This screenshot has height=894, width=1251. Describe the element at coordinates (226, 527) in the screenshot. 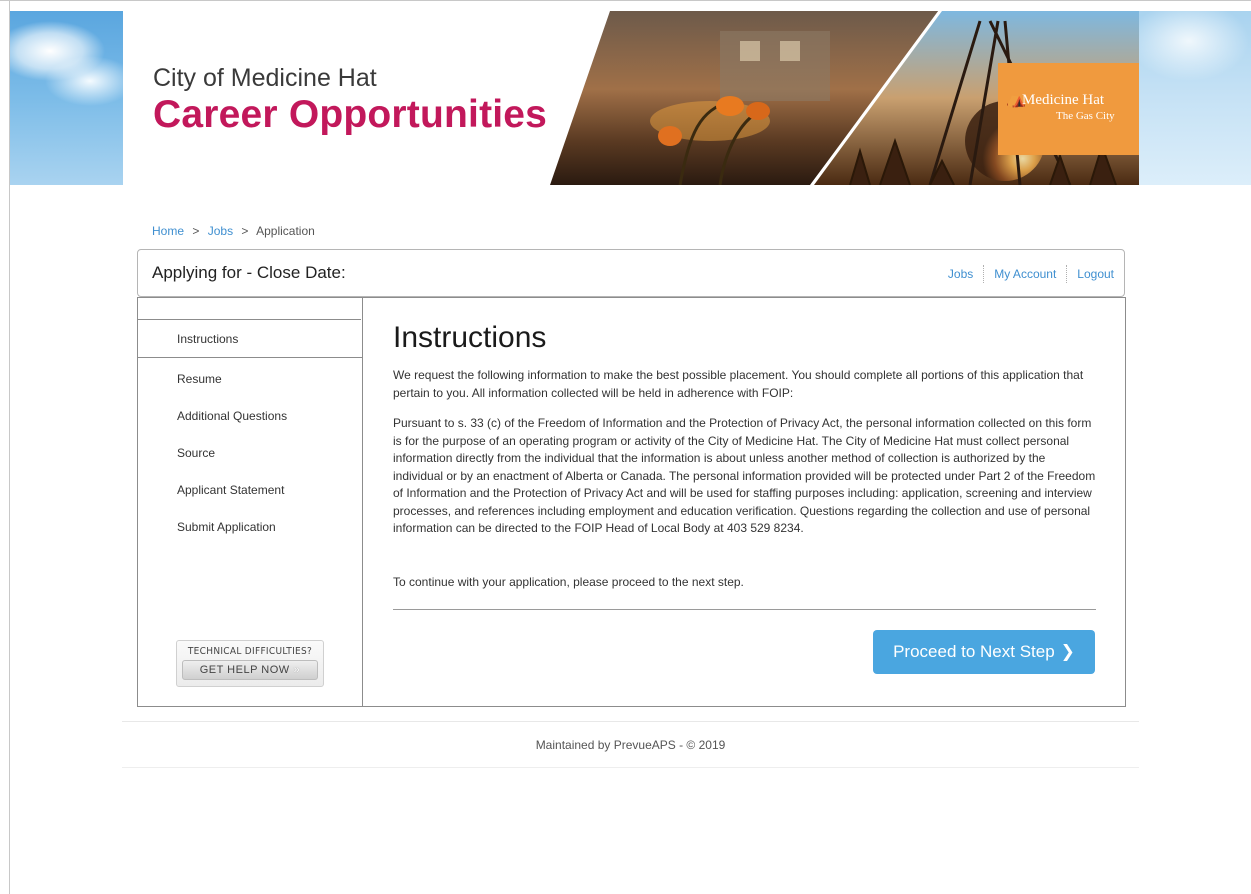

I see `sidebar-item-submit-application: Submit Application` at that location.